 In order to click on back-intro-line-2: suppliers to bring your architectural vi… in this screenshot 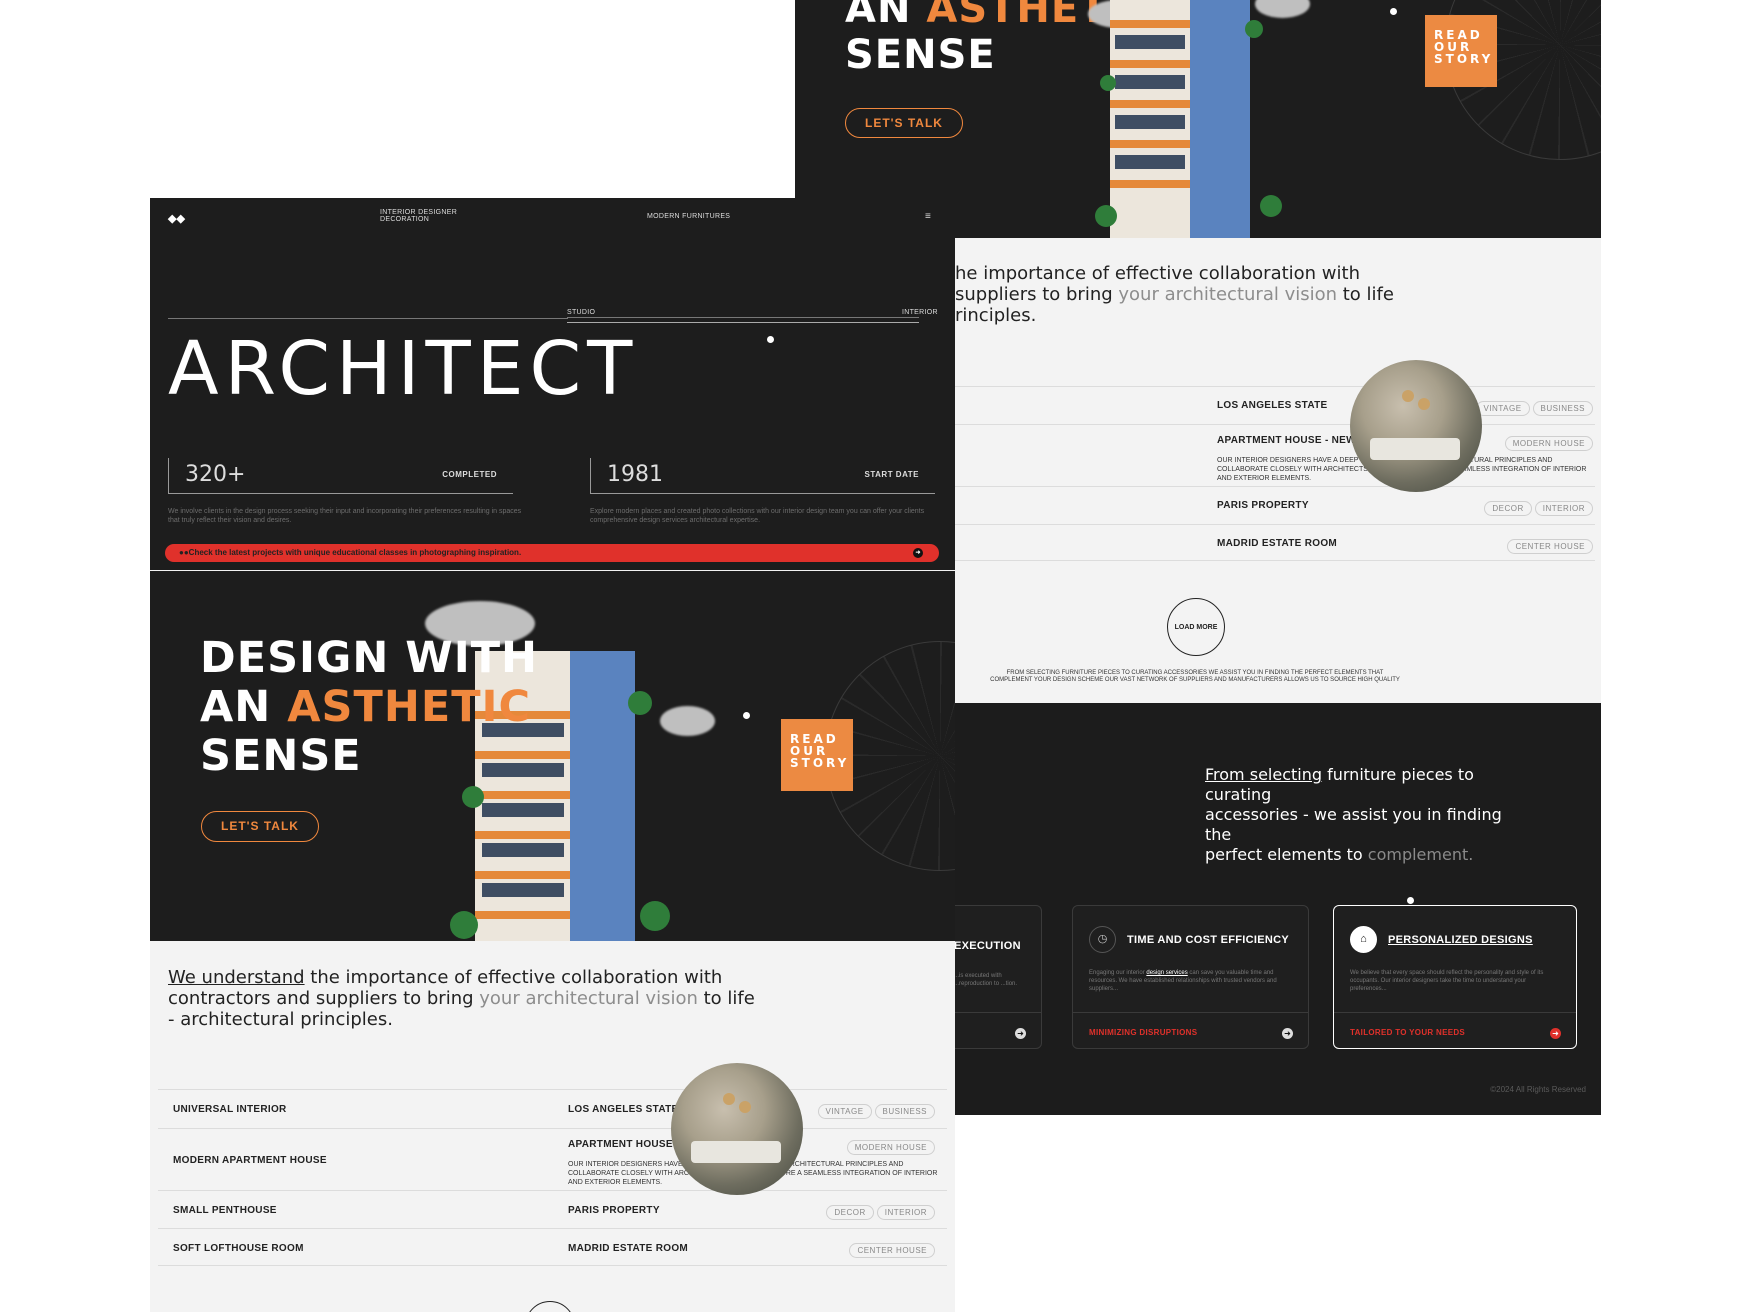, I will do `click(1174, 294)`.